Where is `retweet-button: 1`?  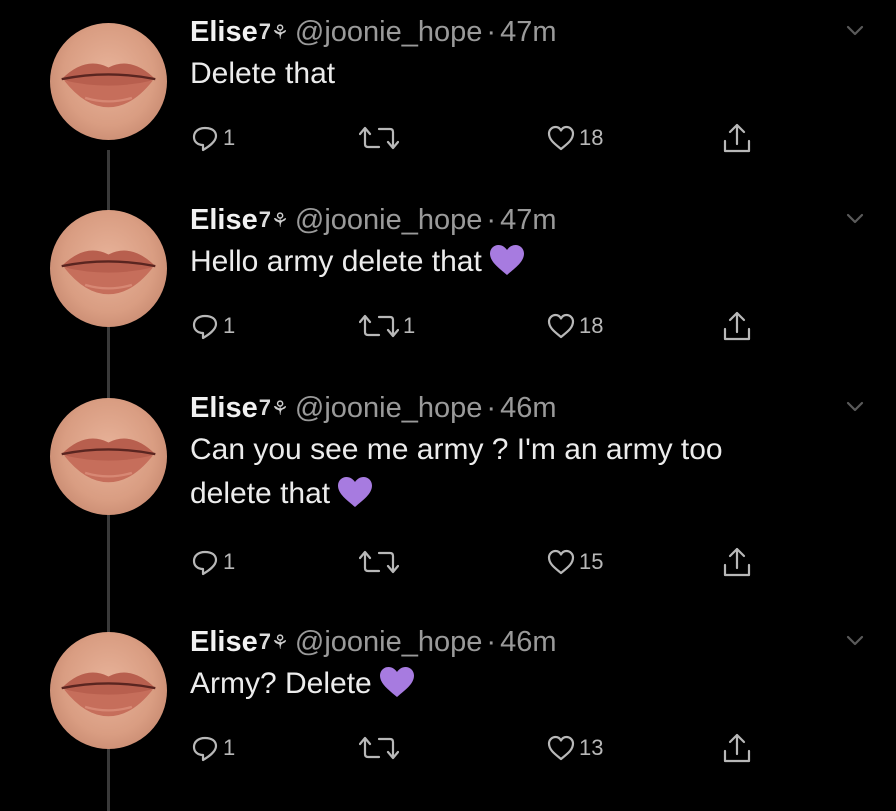
retweet-button: 1 is located at coordinates (387, 326).